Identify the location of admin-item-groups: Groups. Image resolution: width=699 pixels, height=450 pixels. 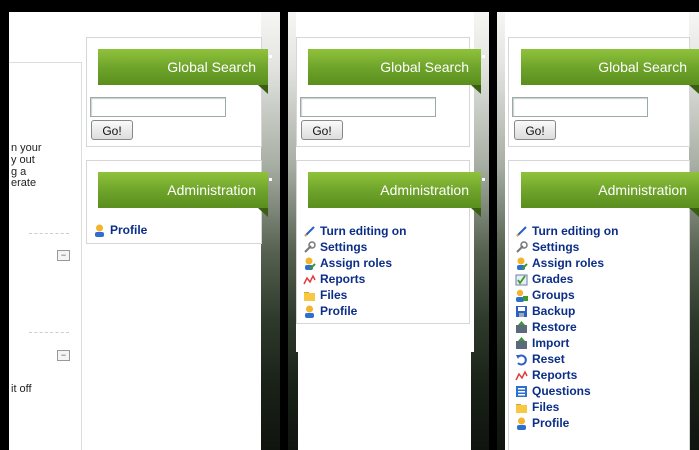
(566, 295).